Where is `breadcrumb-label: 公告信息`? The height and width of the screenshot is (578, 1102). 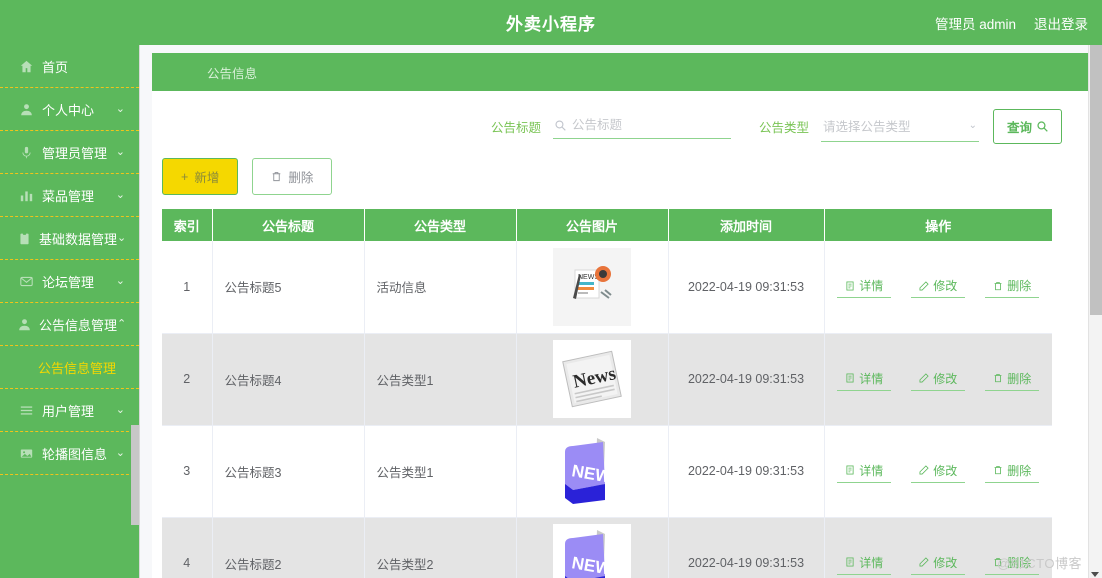 breadcrumb-label: 公告信息 is located at coordinates (232, 73).